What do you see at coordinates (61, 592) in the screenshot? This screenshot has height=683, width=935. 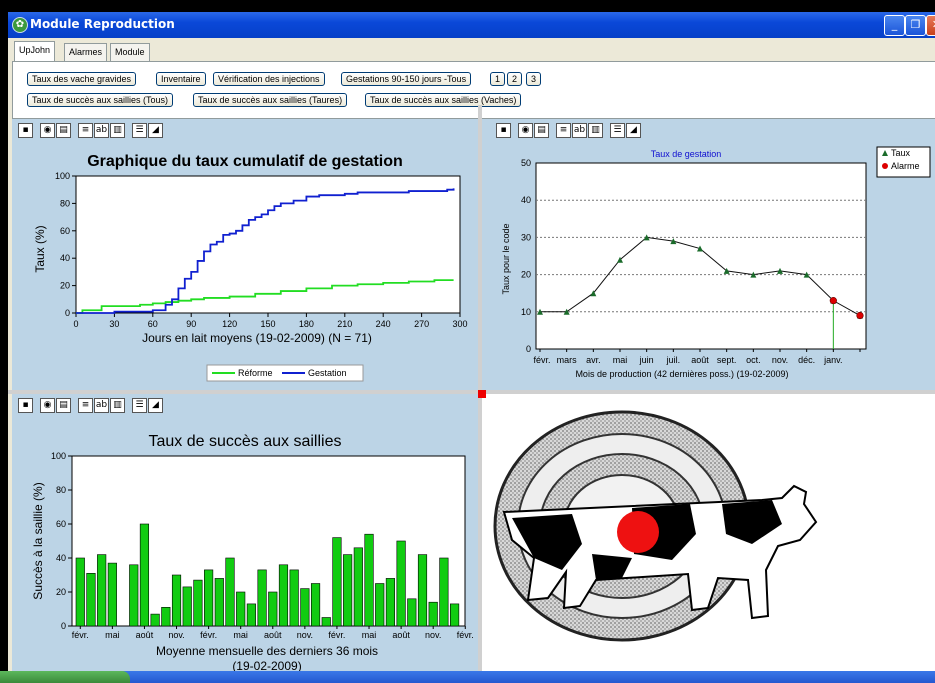 I see `y-tick-label: 20` at bounding box center [61, 592].